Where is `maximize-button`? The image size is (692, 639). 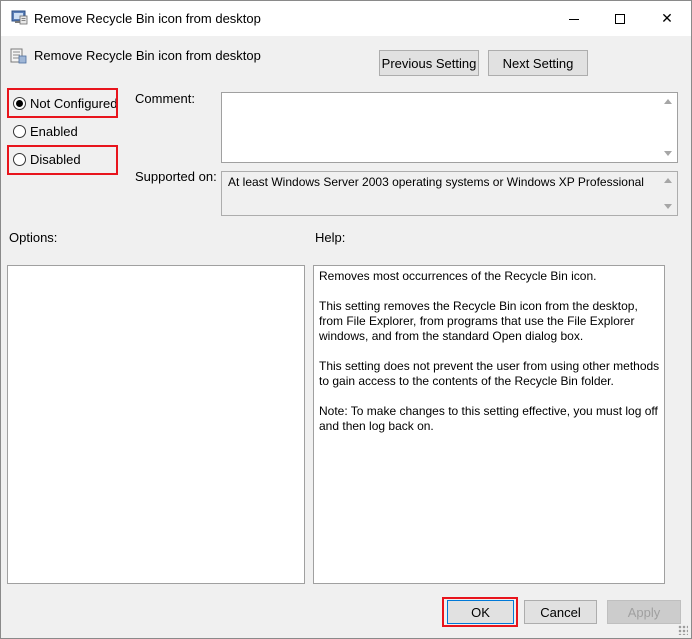 maximize-button is located at coordinates (620, 18).